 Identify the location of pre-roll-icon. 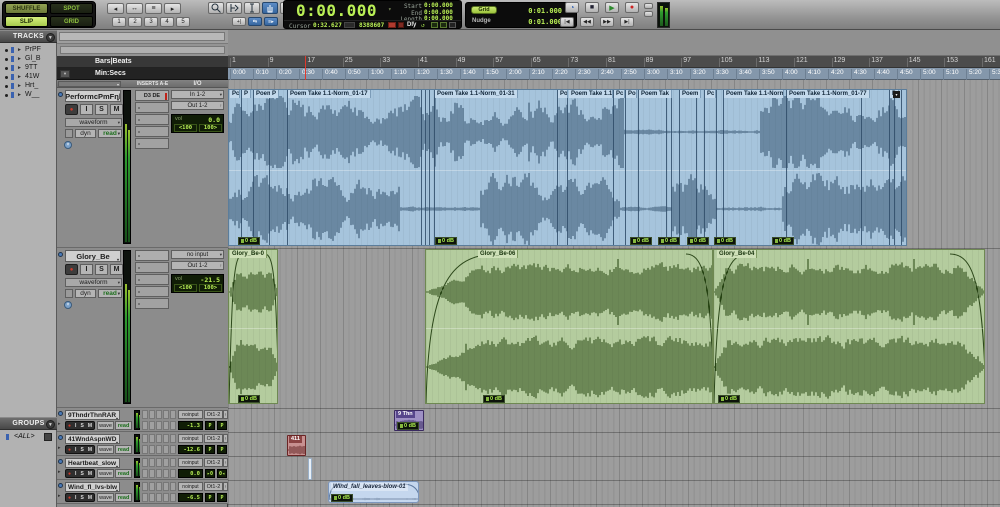
(401, 25).